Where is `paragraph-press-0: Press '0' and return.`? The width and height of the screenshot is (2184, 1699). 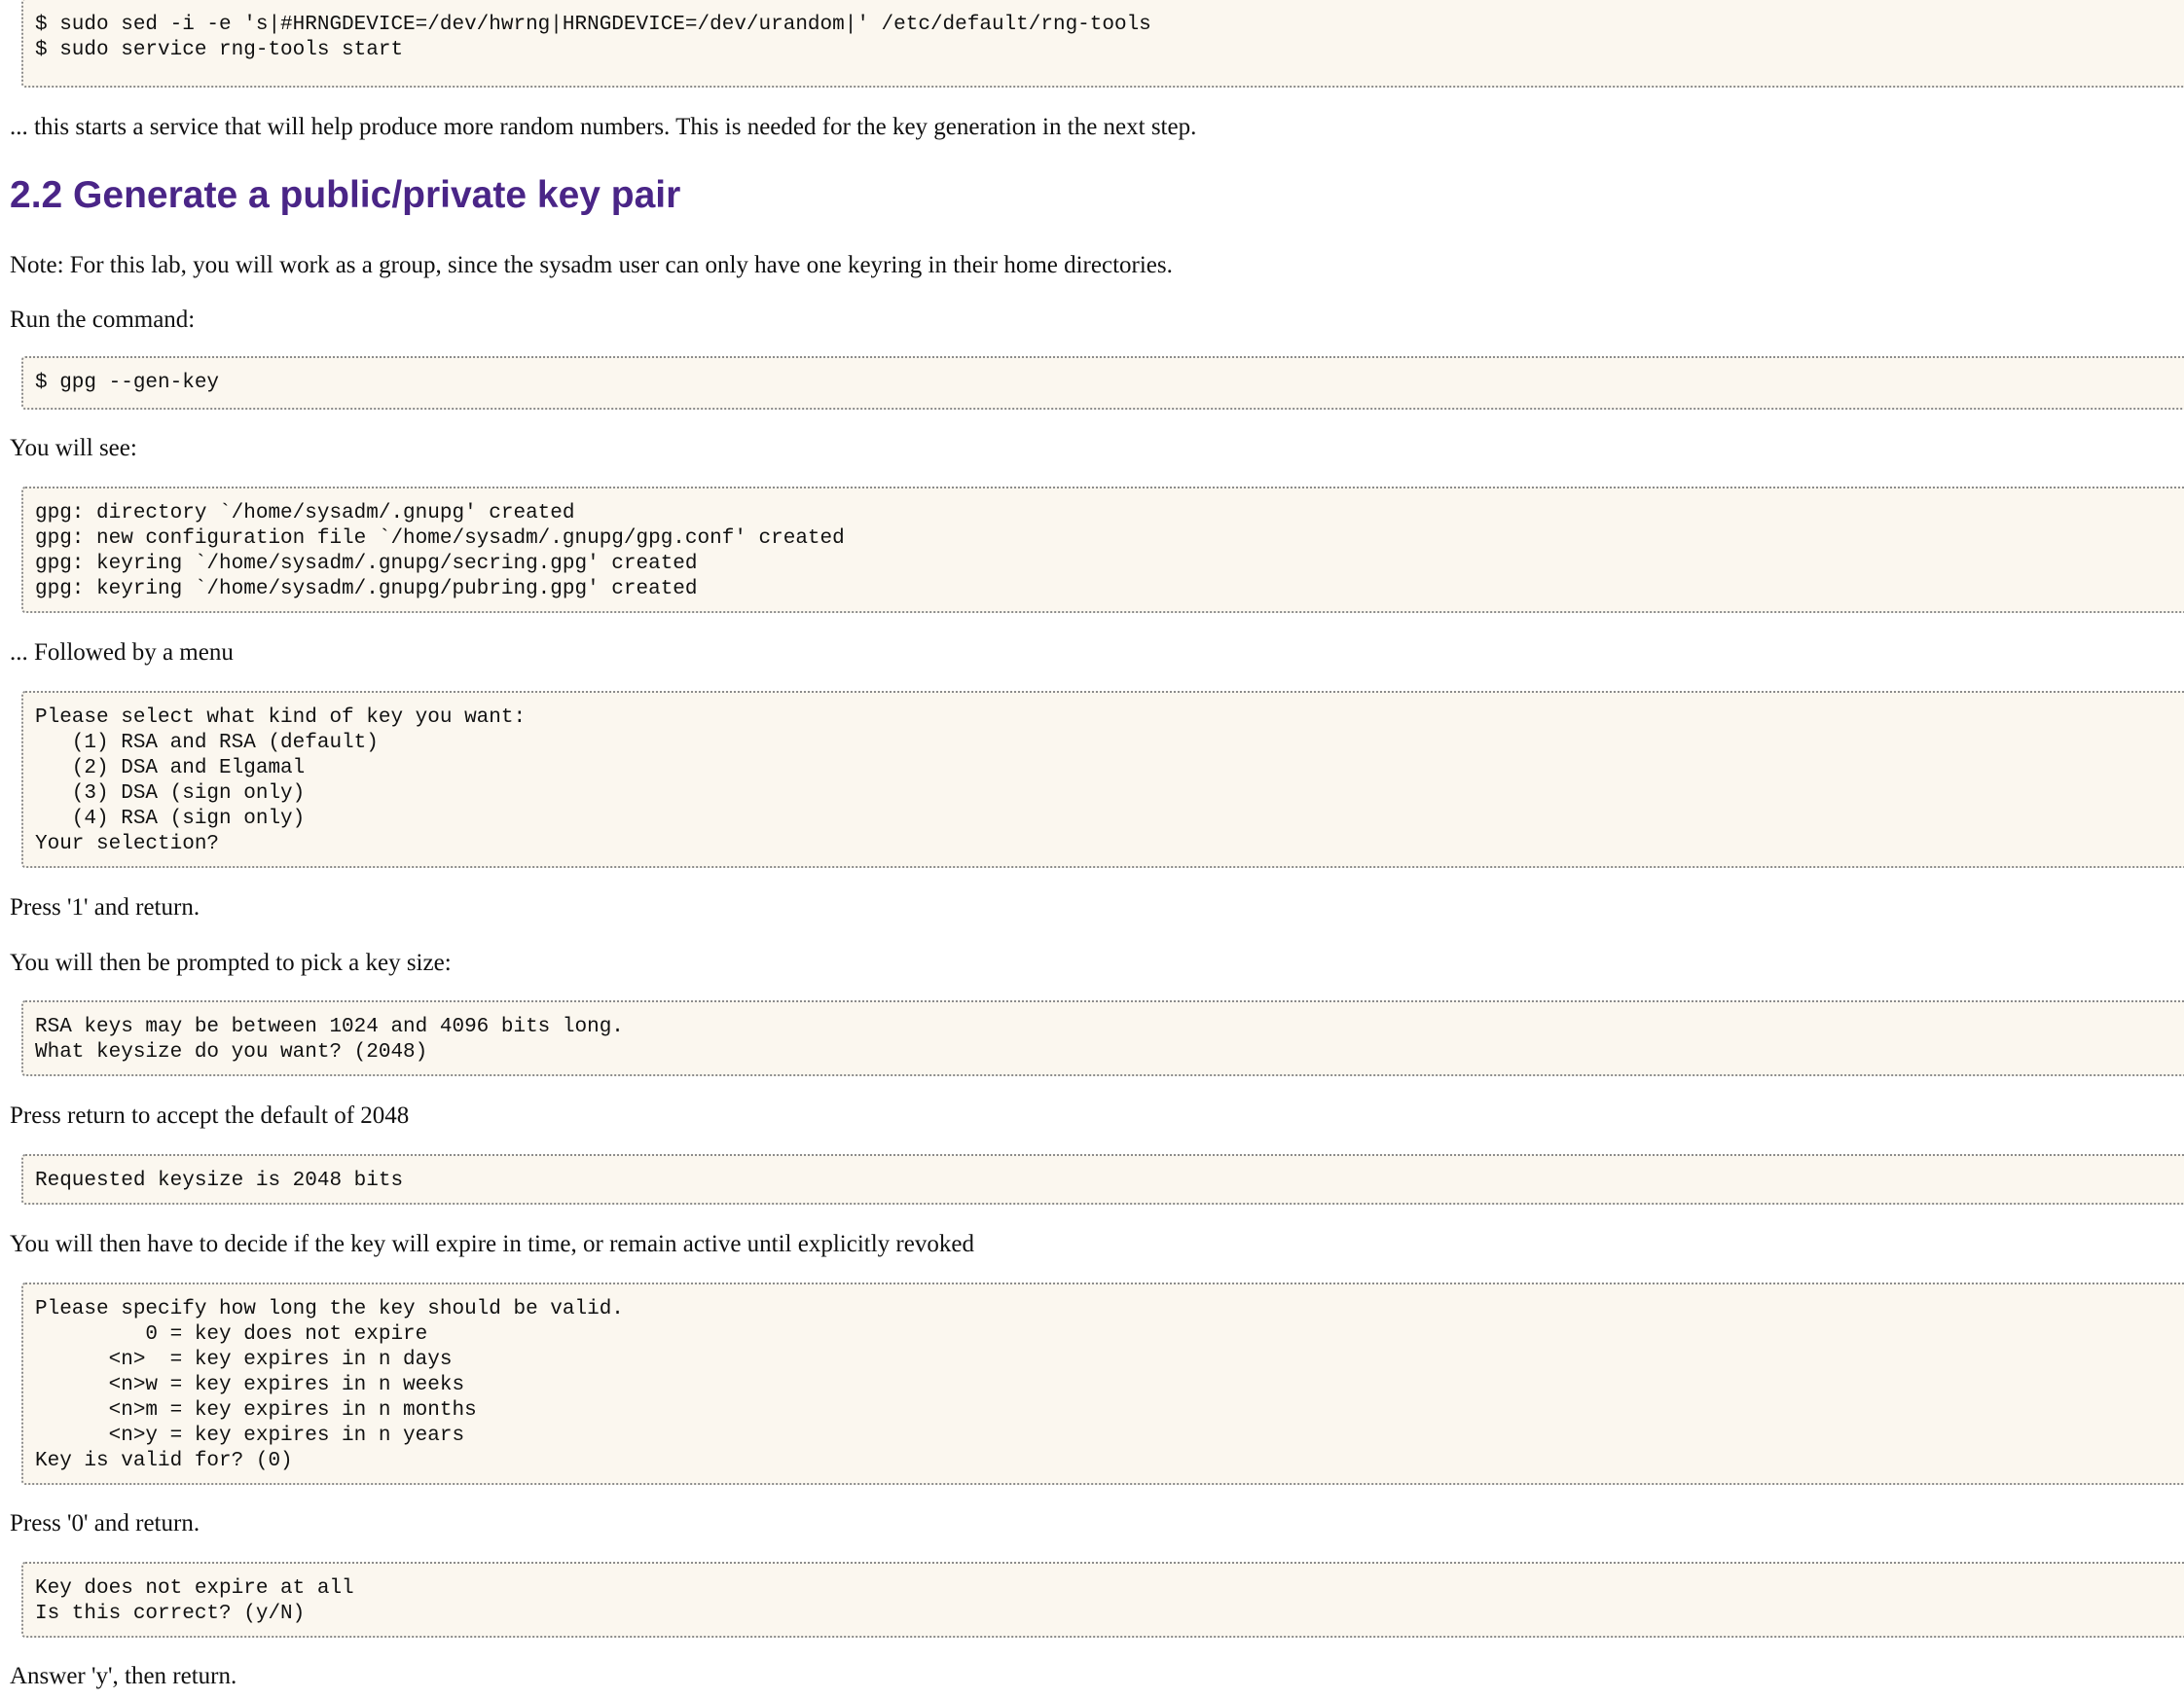 paragraph-press-0: Press '0' and return. is located at coordinates (105, 1523).